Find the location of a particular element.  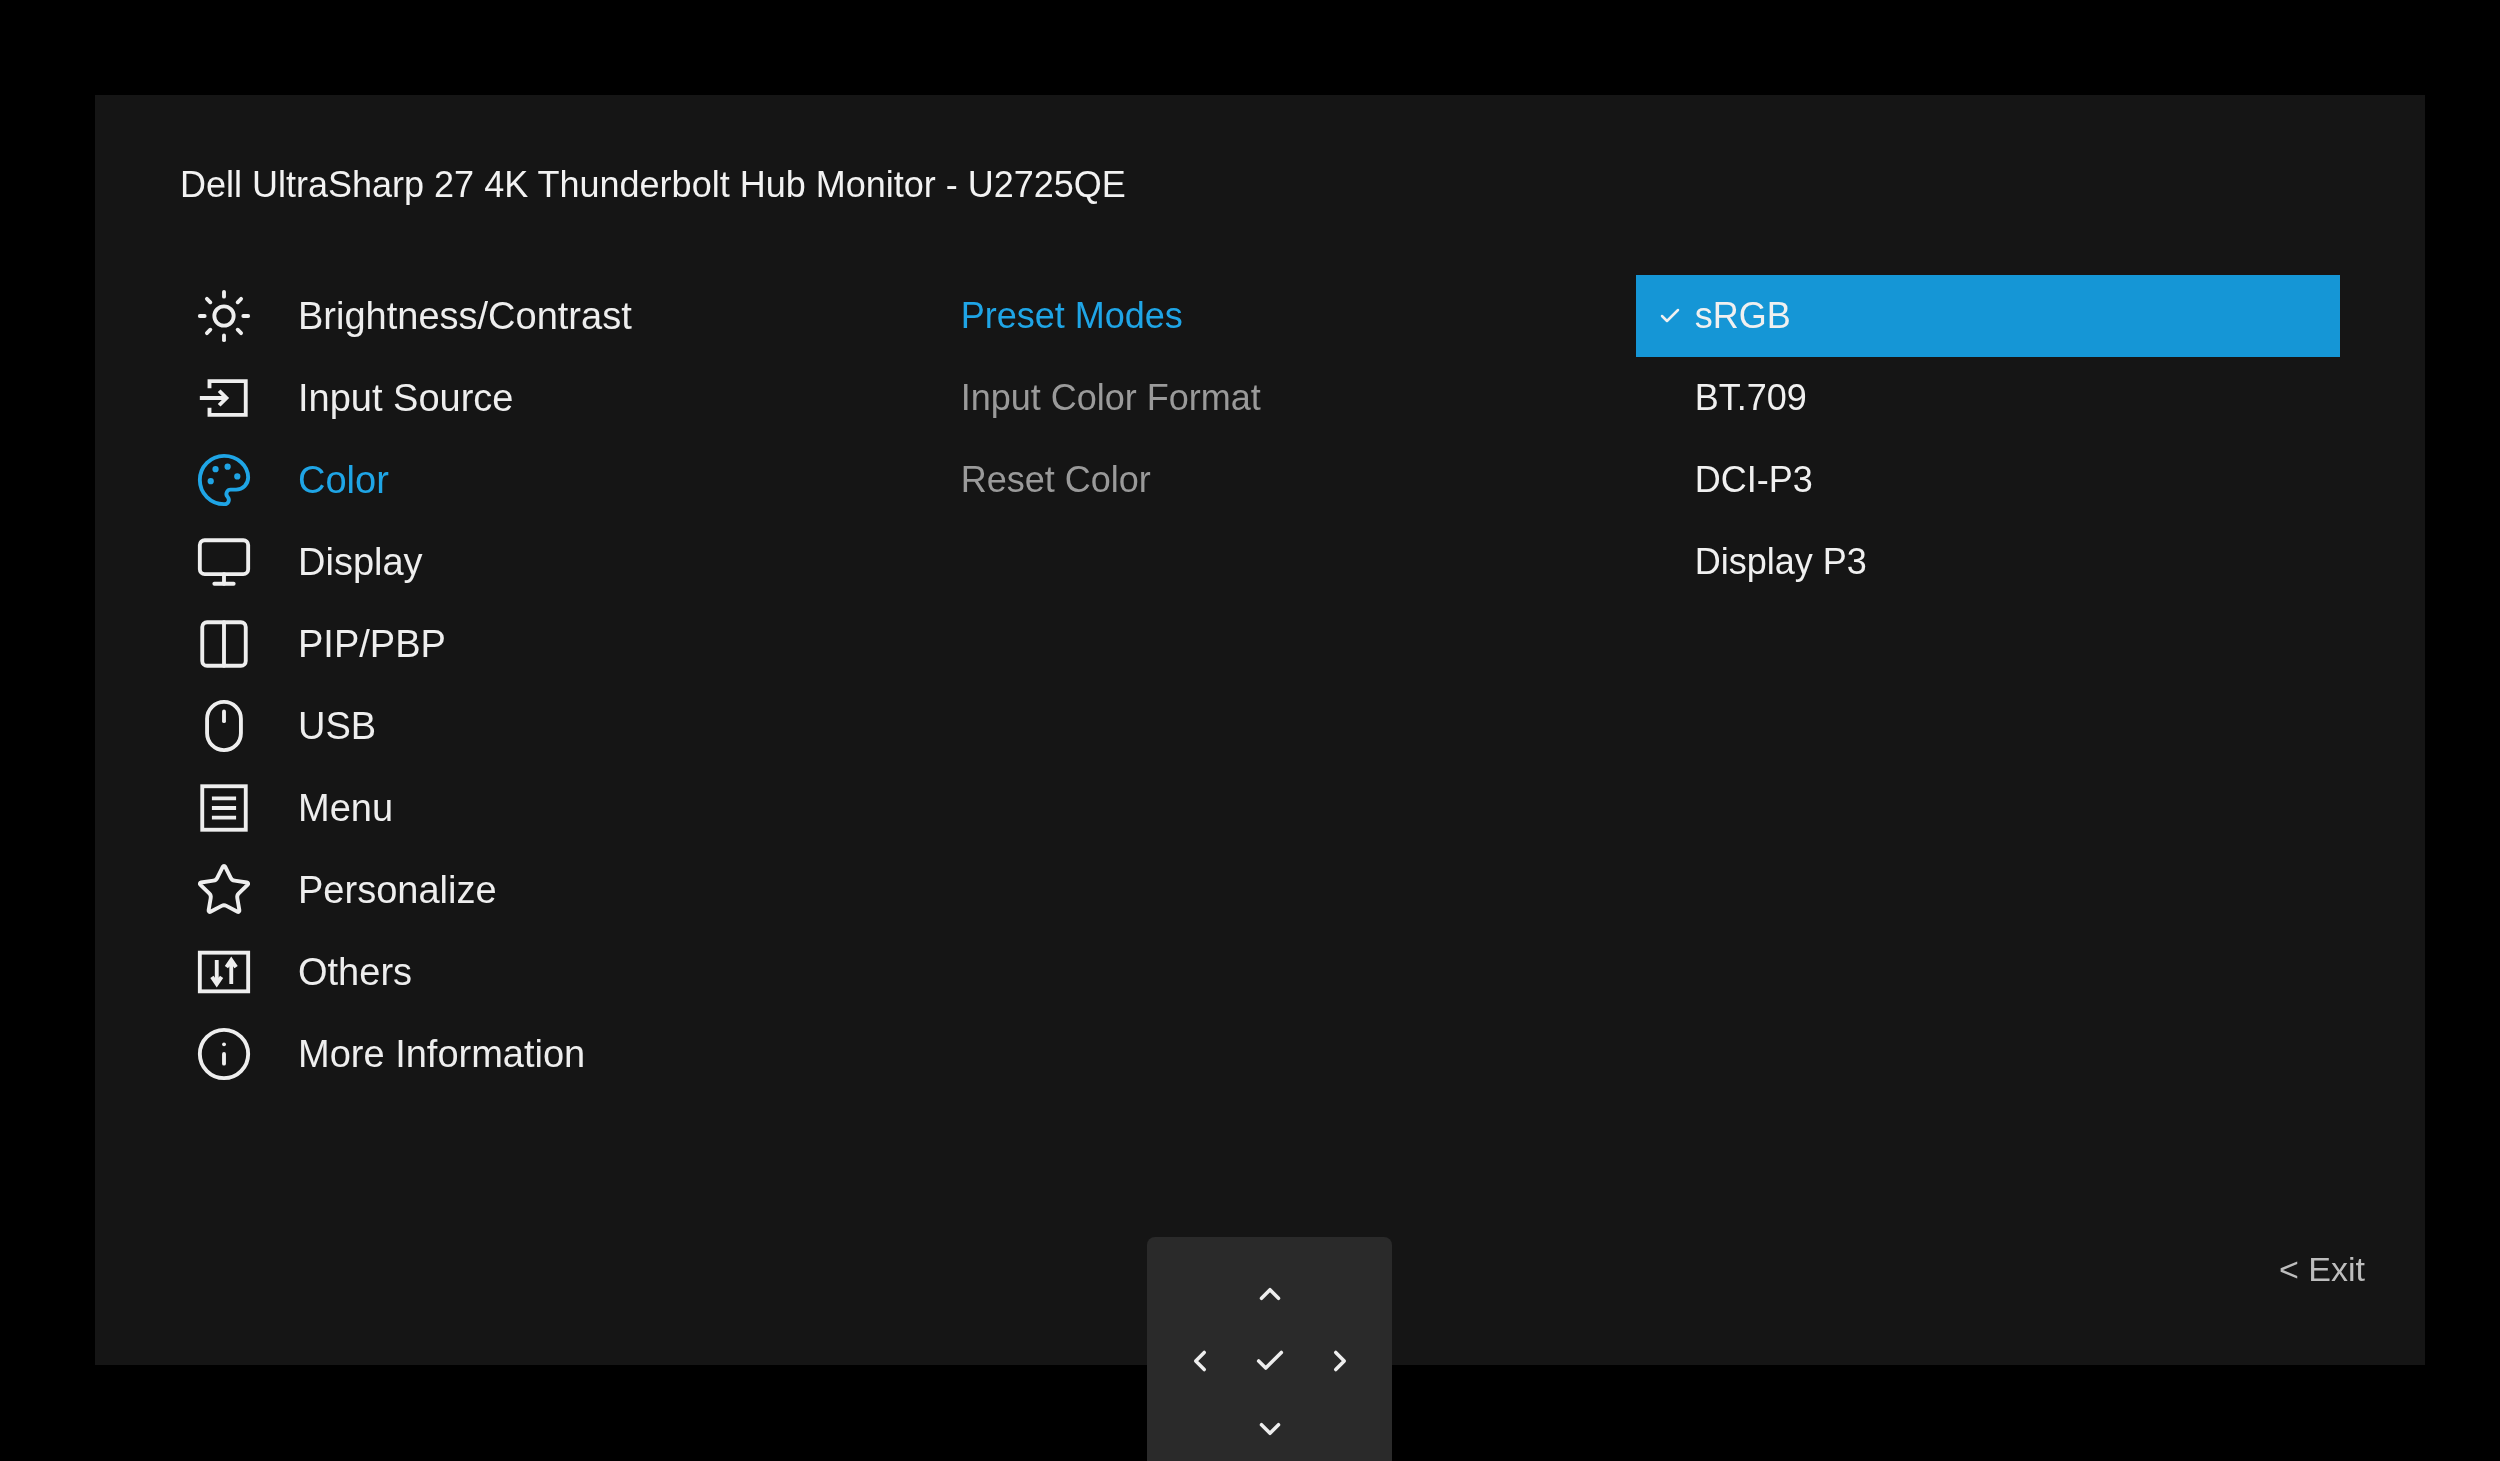

menu-item: Input Source is located at coordinates (570, 398).